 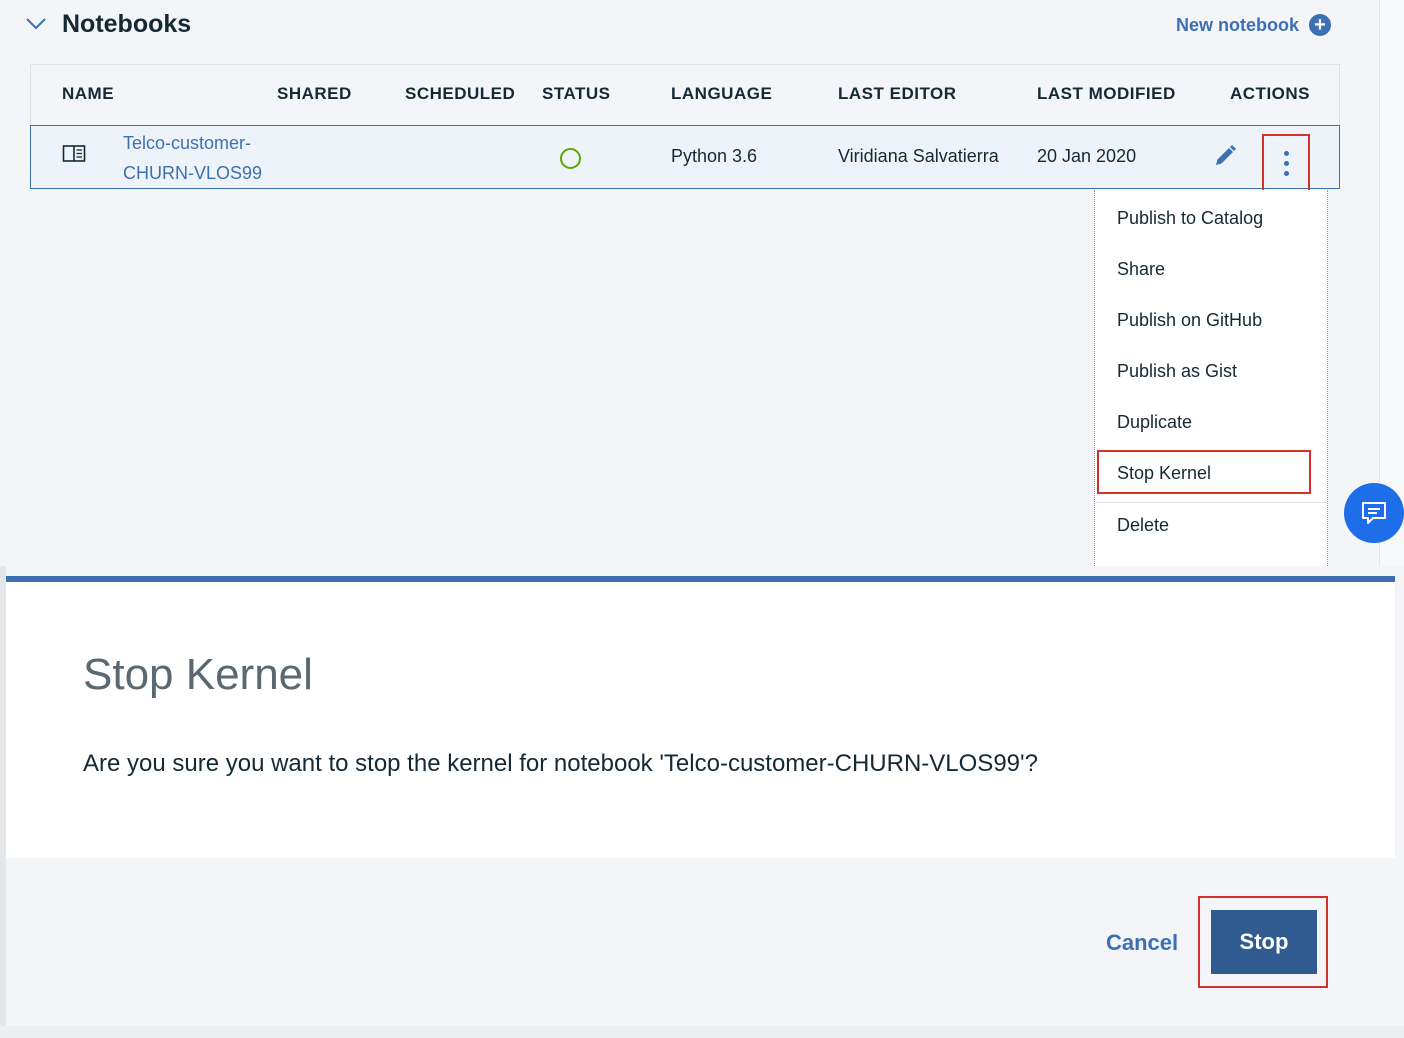 I want to click on menu-item-stop-kernel: Stop Kernel, so click(x=1164, y=473).